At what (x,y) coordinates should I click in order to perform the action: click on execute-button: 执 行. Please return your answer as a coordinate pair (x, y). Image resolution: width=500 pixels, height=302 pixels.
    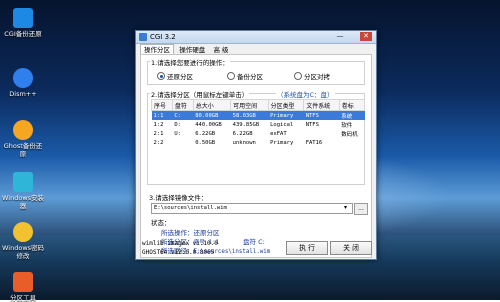
    Looking at the image, I should click on (307, 248).